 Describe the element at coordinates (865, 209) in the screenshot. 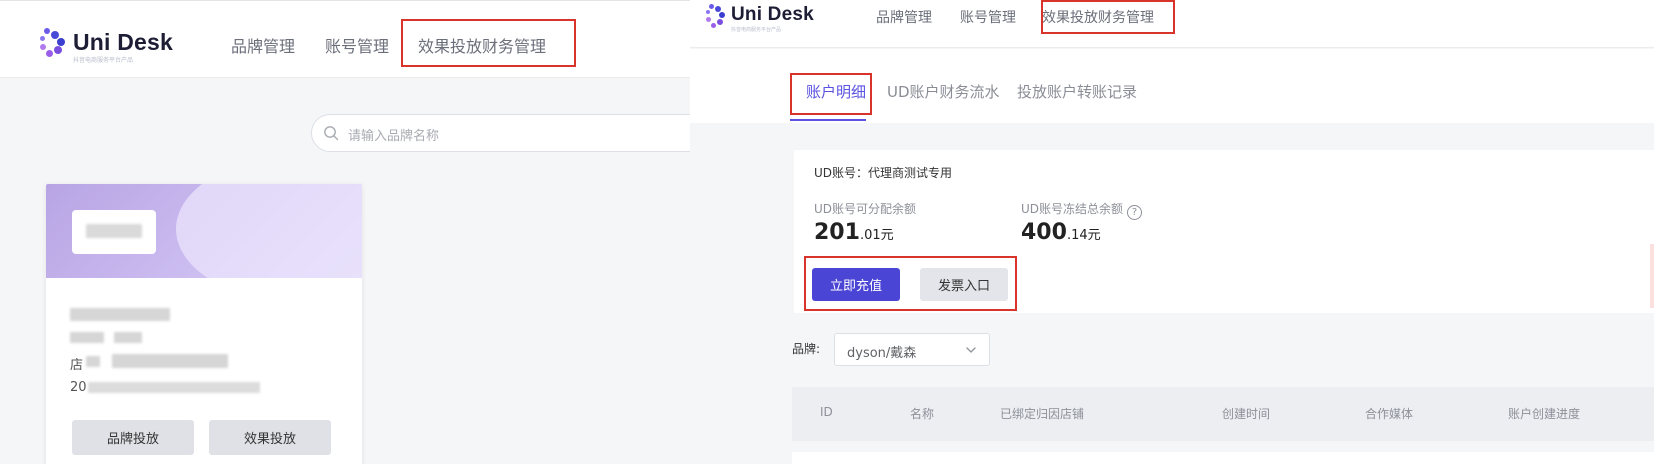

I see `available-balance-label: UD账号可分配余额` at that location.